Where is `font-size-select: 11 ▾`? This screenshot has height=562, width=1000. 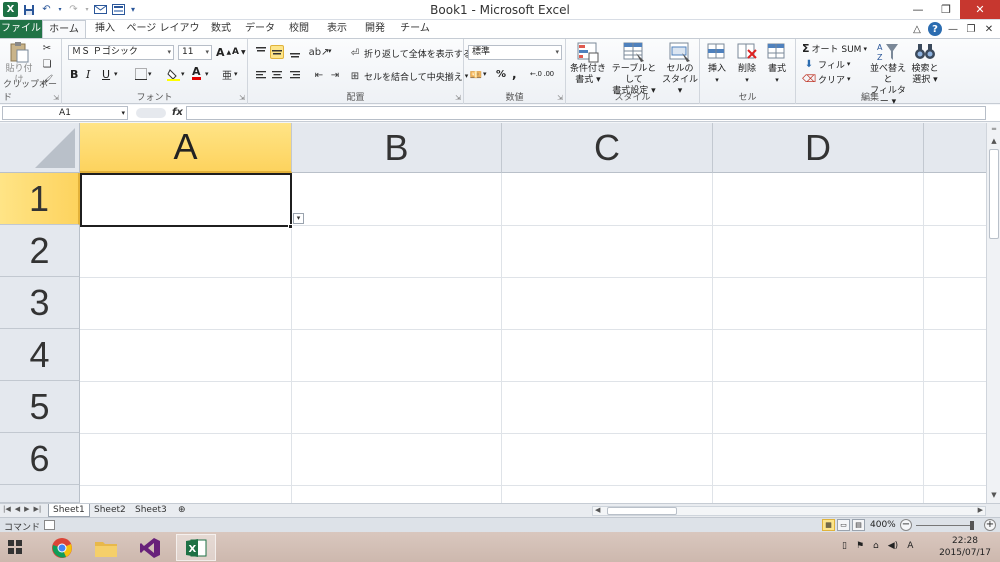 font-size-select: 11 ▾ is located at coordinates (195, 52).